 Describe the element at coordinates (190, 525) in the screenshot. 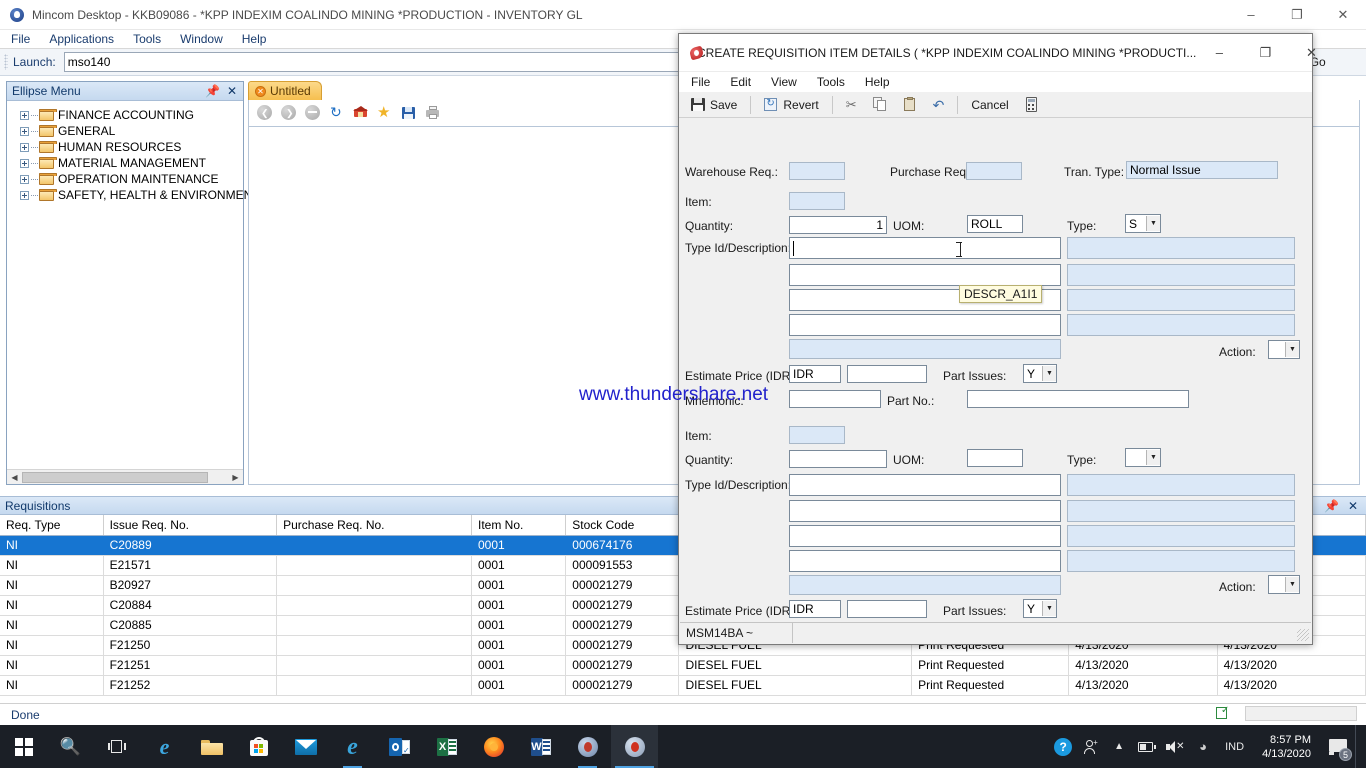

I see `col-issue-req-no: Issue Req. No.` at that location.